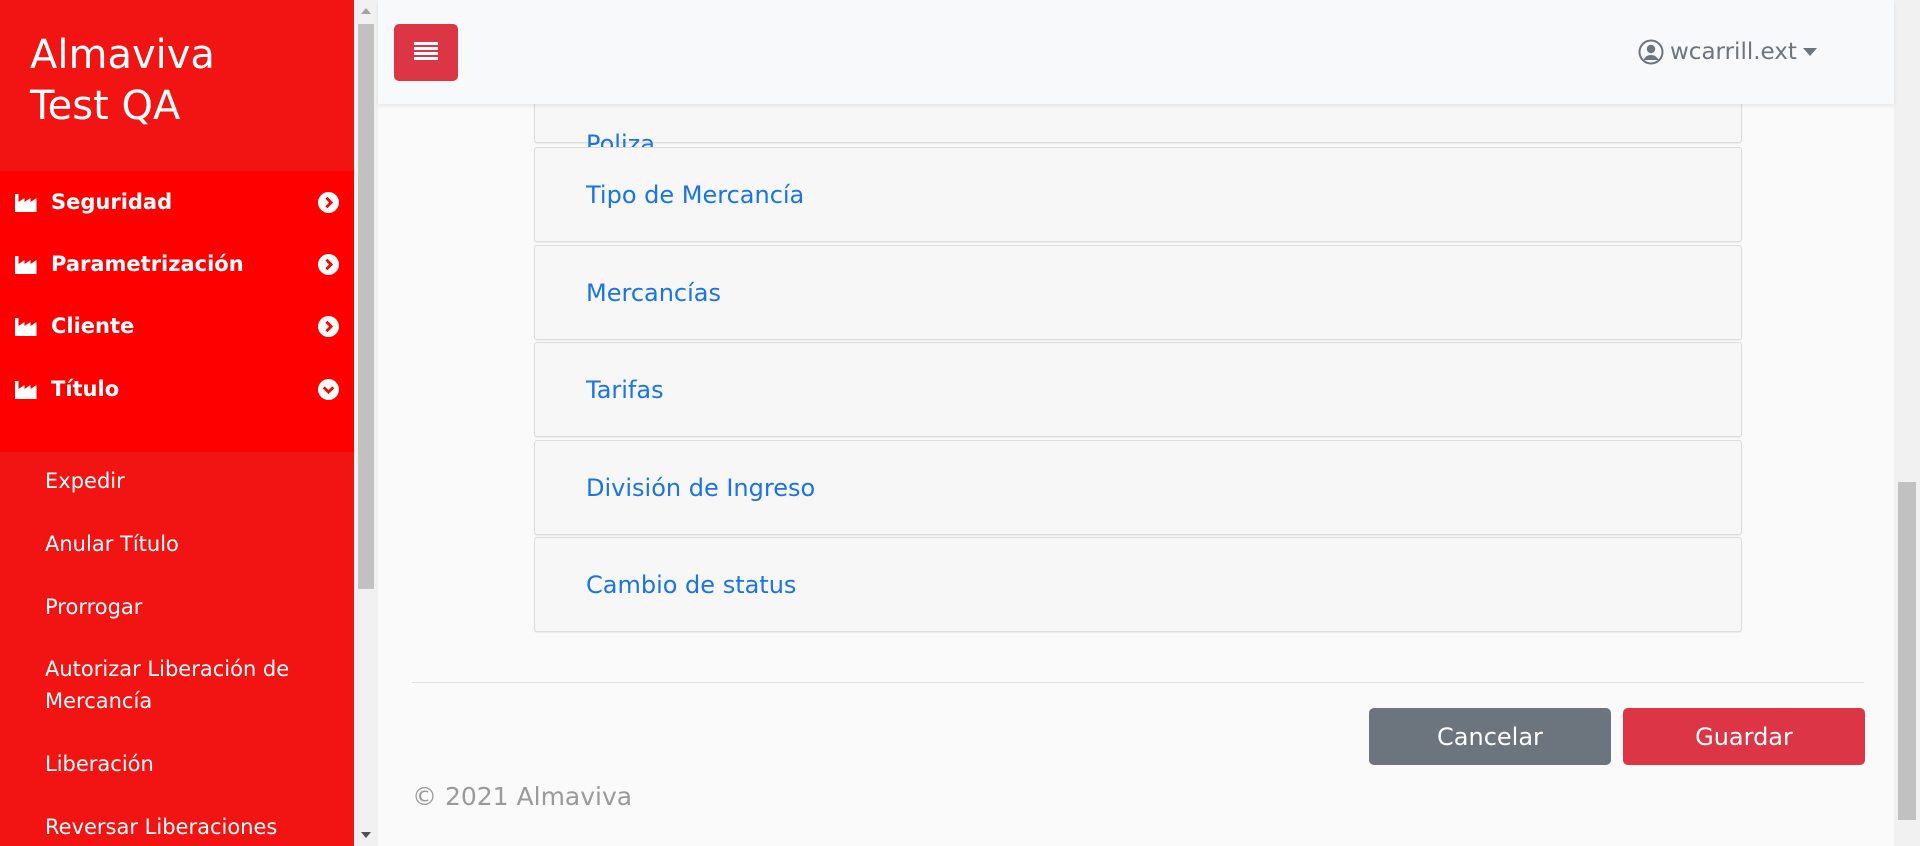  I want to click on list-item-link: Cambio de status, so click(691, 585).